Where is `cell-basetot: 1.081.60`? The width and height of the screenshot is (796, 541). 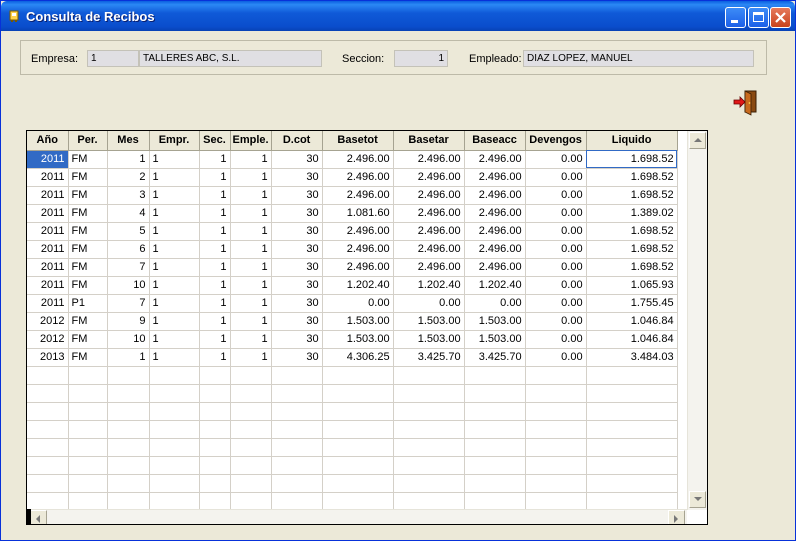
cell-basetot: 1.081.60 is located at coordinates (358, 213).